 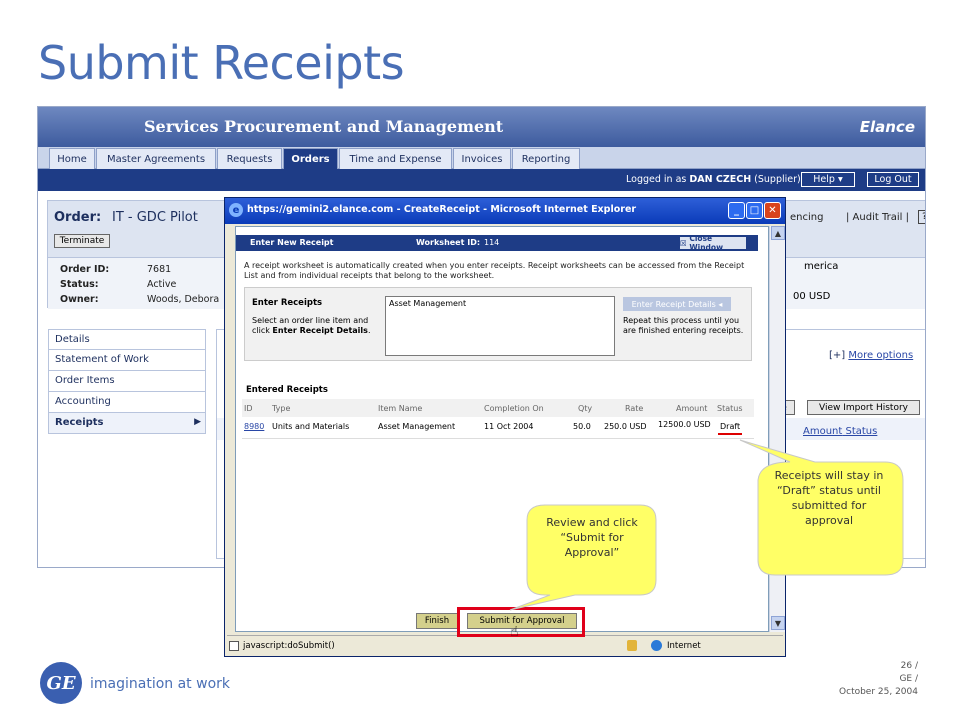 What do you see at coordinates (160, 684) in the screenshot?
I see `tagline: imagination at work` at bounding box center [160, 684].